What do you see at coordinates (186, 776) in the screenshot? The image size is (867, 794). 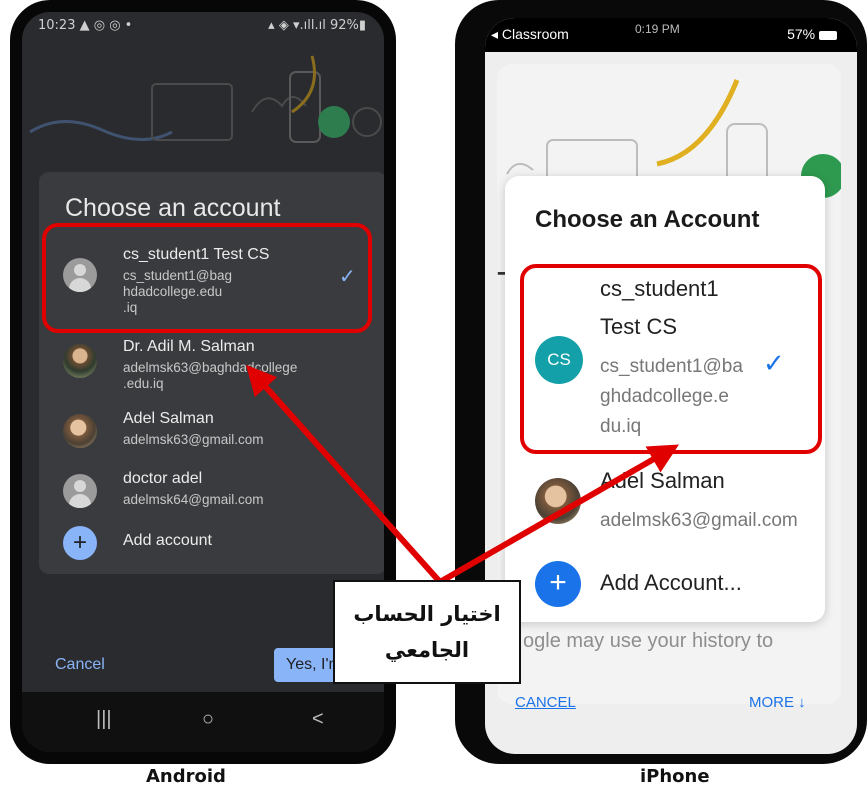 I see `android-caption: Android` at bounding box center [186, 776].